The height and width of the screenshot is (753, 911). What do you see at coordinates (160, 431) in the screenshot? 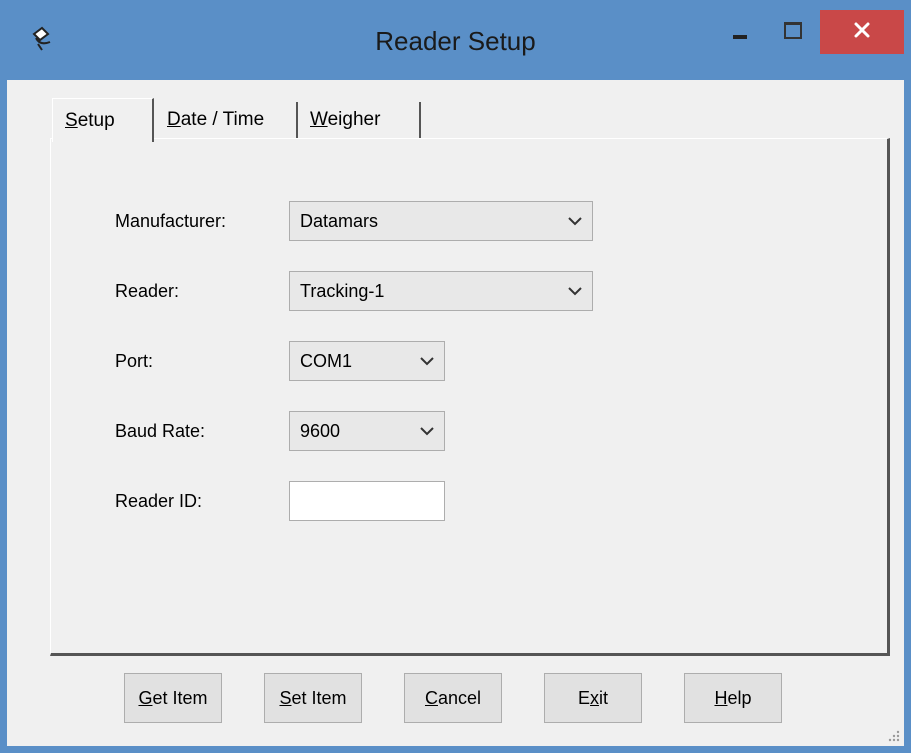
I see `baud-rate-label: Baud Rate:` at bounding box center [160, 431].